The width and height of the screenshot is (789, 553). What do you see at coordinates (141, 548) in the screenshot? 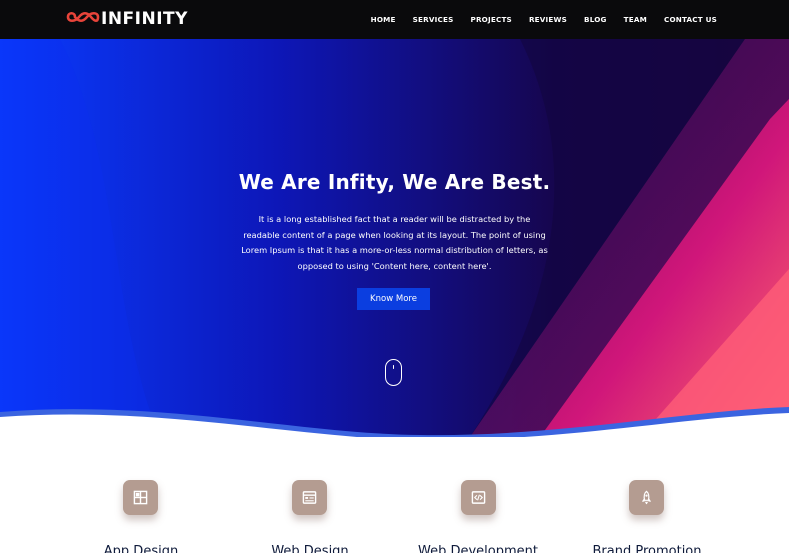
I see `service-title-app-design: App Design` at bounding box center [141, 548].